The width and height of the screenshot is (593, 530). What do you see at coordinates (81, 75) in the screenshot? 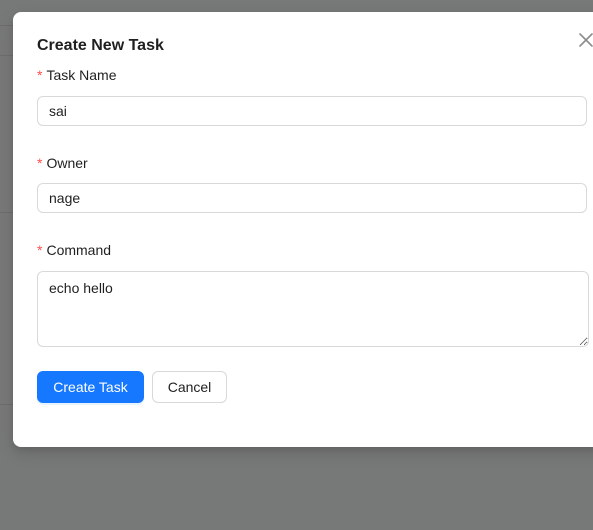
I see `task-name-label-text: Task Name` at bounding box center [81, 75].